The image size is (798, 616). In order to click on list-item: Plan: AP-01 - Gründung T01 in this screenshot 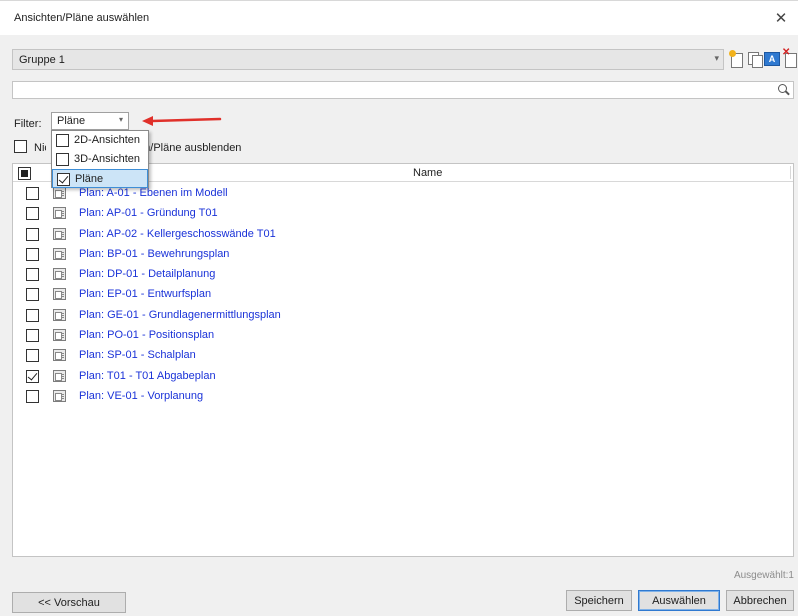, I will do `click(403, 213)`.